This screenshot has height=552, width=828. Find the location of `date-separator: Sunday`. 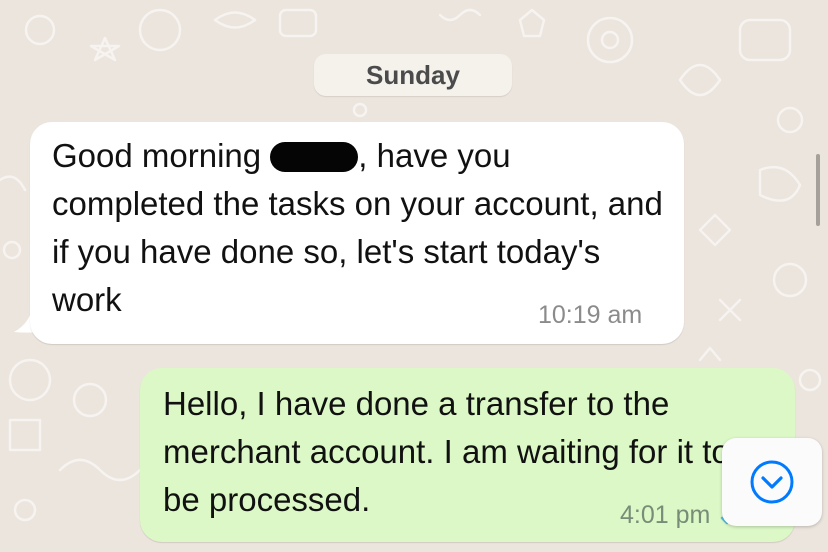

date-separator: Sunday is located at coordinates (413, 75).